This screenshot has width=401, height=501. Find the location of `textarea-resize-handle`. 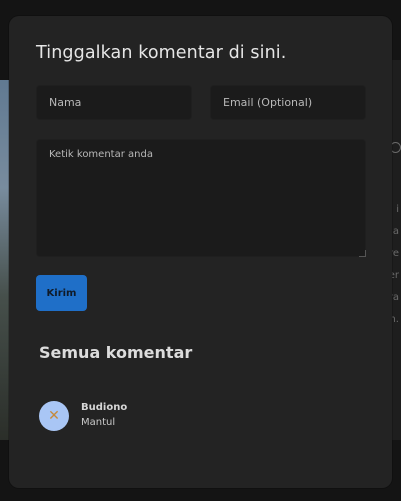

textarea-resize-handle is located at coordinates (362, 253).